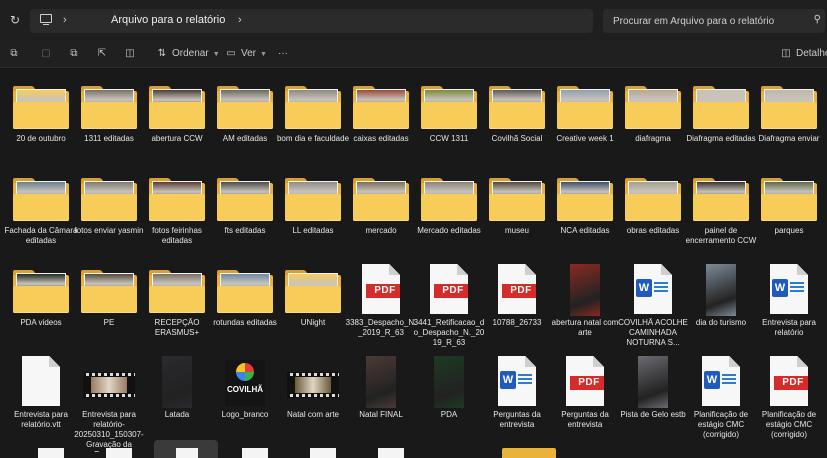 The height and width of the screenshot is (458, 827). Describe the element at coordinates (46, 54) in the screenshot. I see `cut-icon: ▢` at that location.